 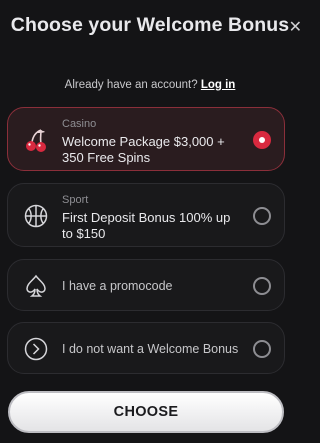 I want to click on option-label: First Deposit Bonus 100% up to $150, so click(x=146, y=225).